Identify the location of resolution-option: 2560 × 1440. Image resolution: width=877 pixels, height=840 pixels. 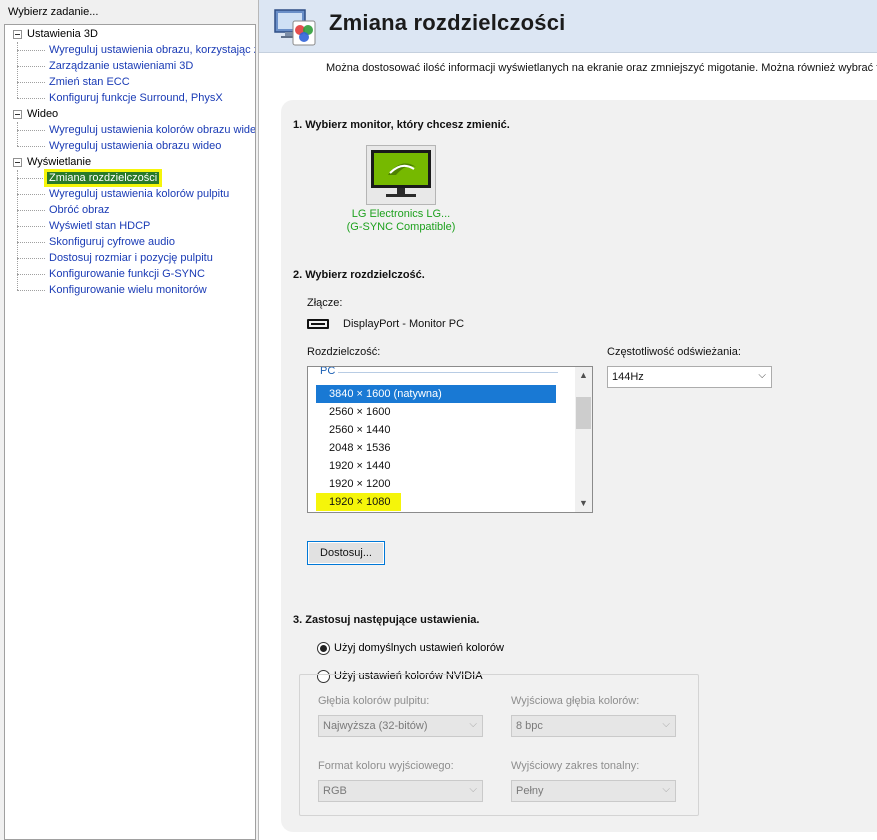
(436, 430).